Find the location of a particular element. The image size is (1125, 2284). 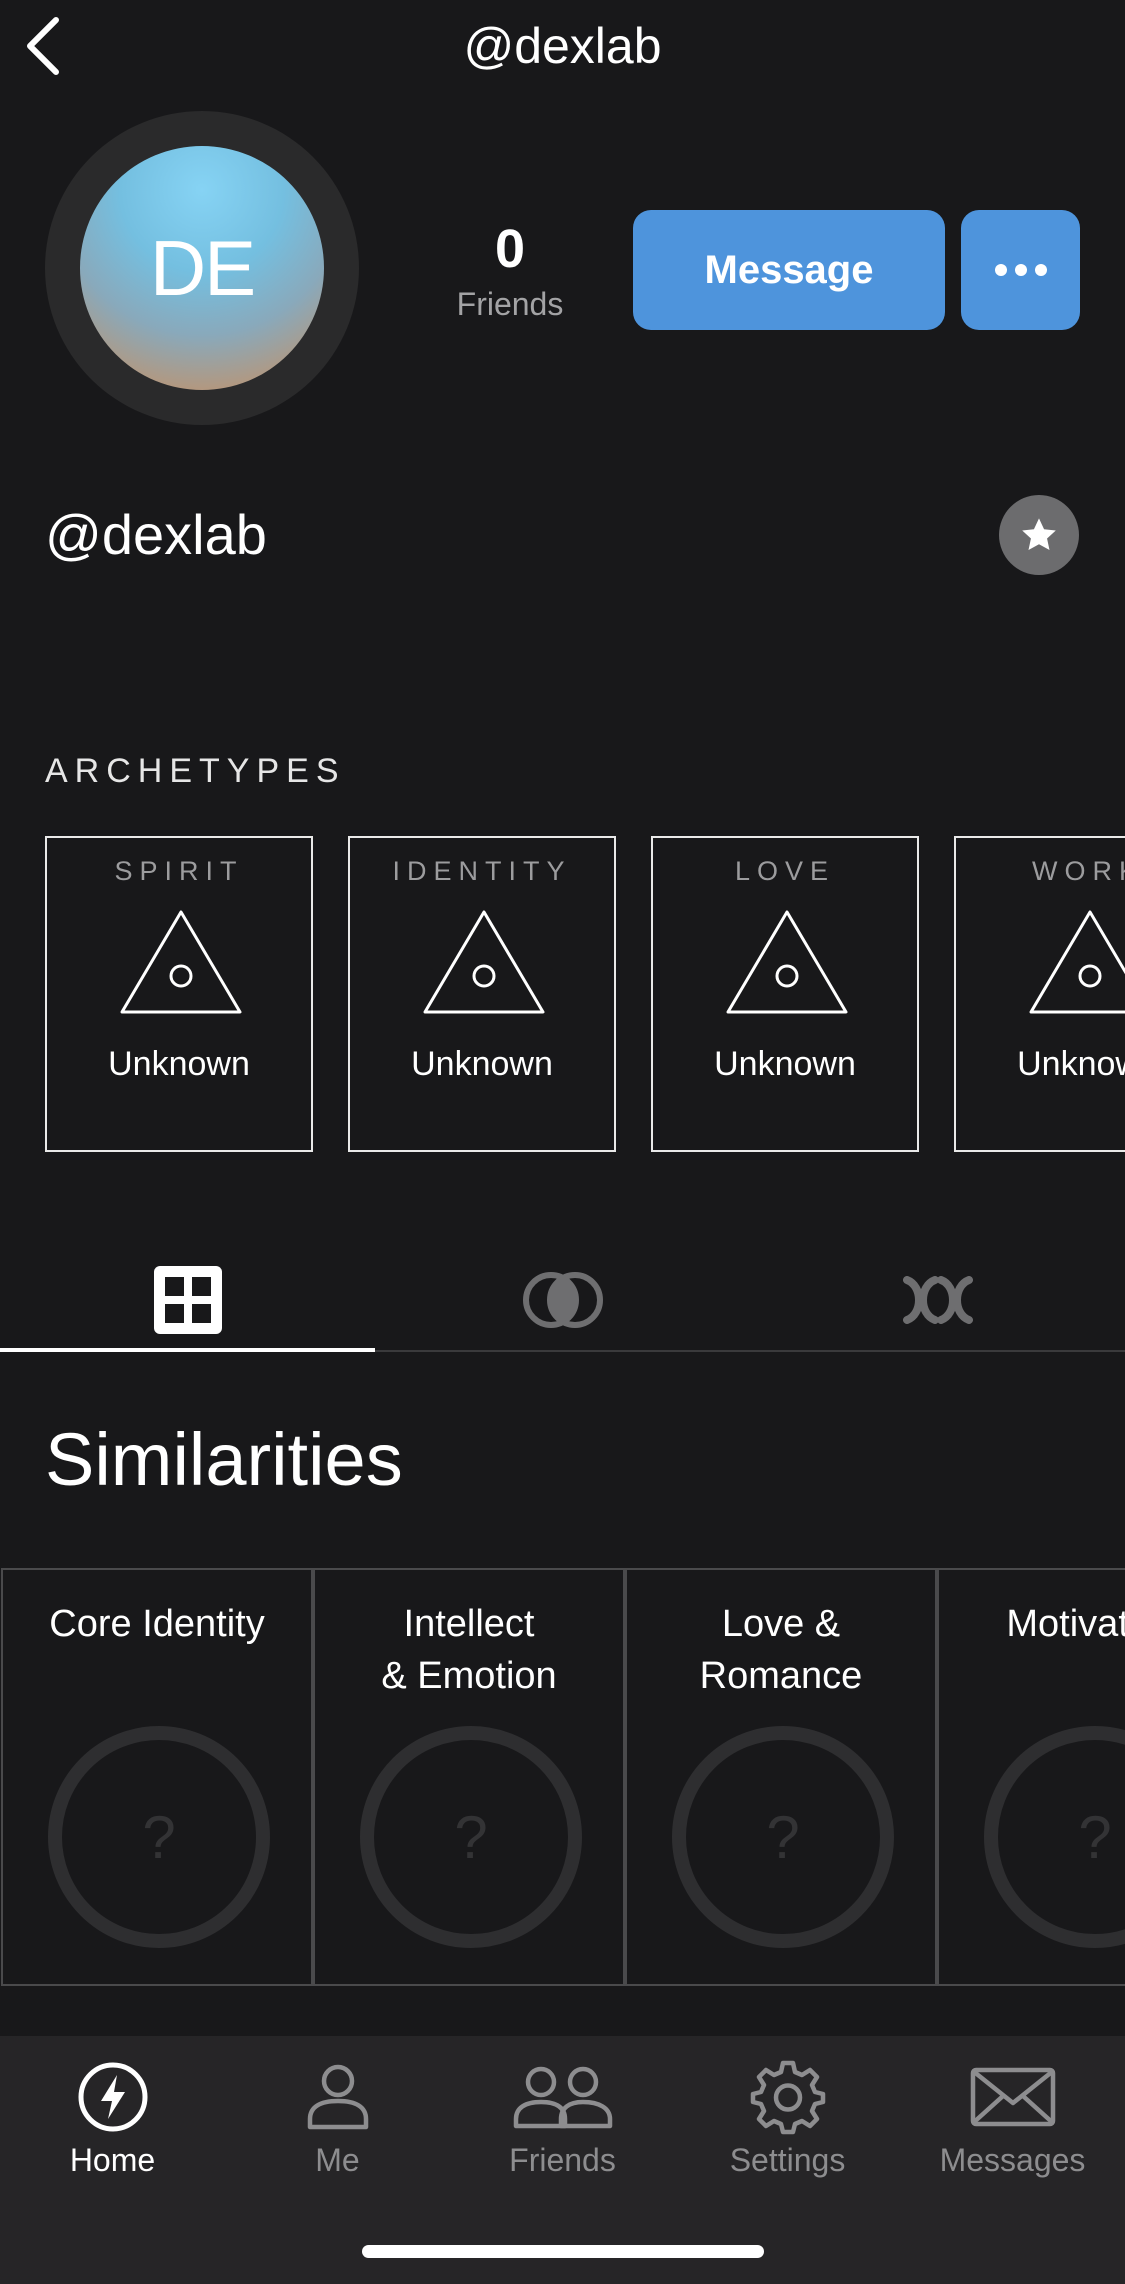

username: @dexlab is located at coordinates (156, 534).